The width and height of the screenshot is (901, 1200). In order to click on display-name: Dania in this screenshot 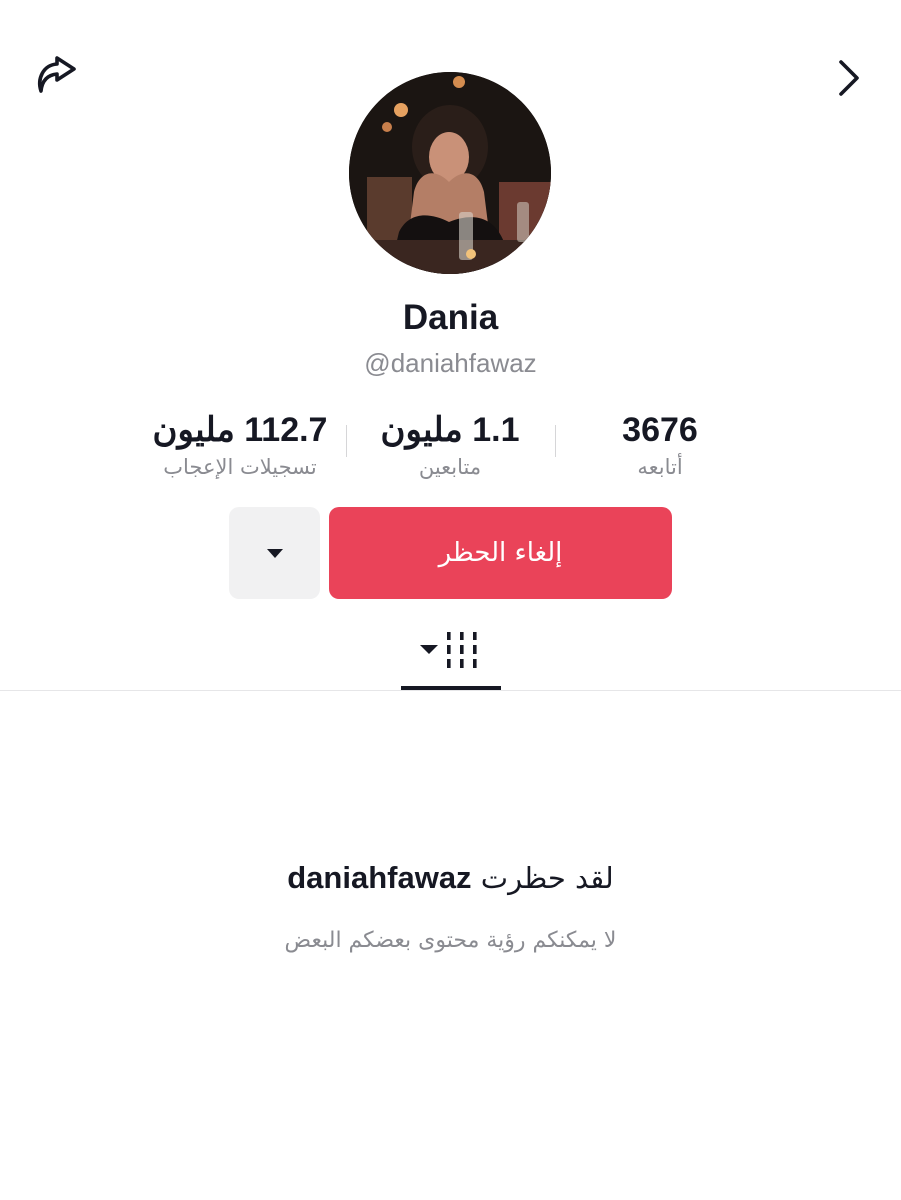, I will do `click(450, 317)`.